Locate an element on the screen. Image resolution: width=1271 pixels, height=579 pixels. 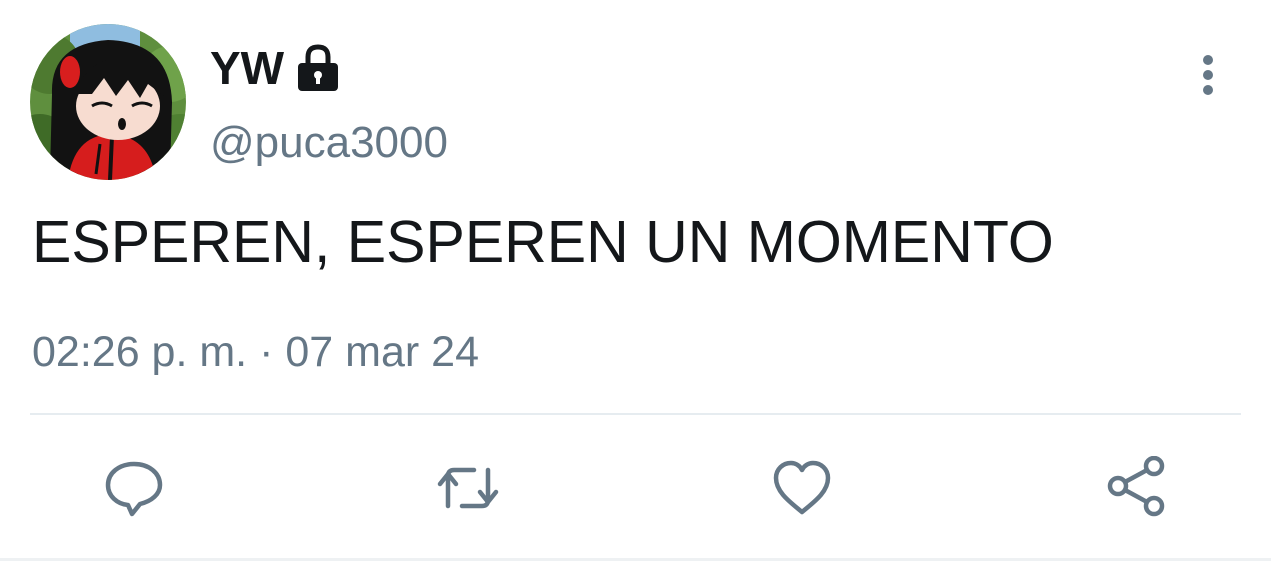
tweet-date: 07 mar 24 is located at coordinates (382, 352).